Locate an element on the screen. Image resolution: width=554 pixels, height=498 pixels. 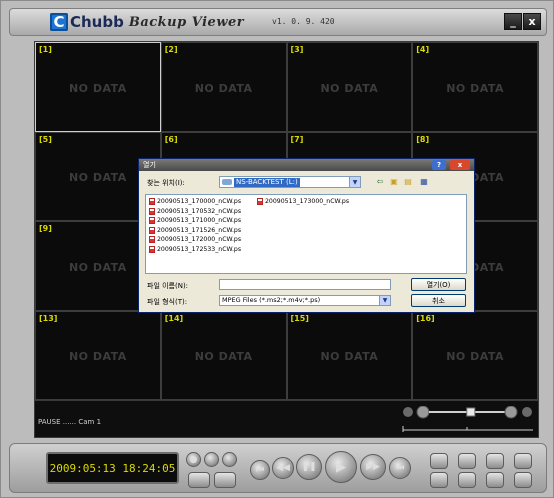
go-start-button: ⏮ is located at coordinates (260, 470).